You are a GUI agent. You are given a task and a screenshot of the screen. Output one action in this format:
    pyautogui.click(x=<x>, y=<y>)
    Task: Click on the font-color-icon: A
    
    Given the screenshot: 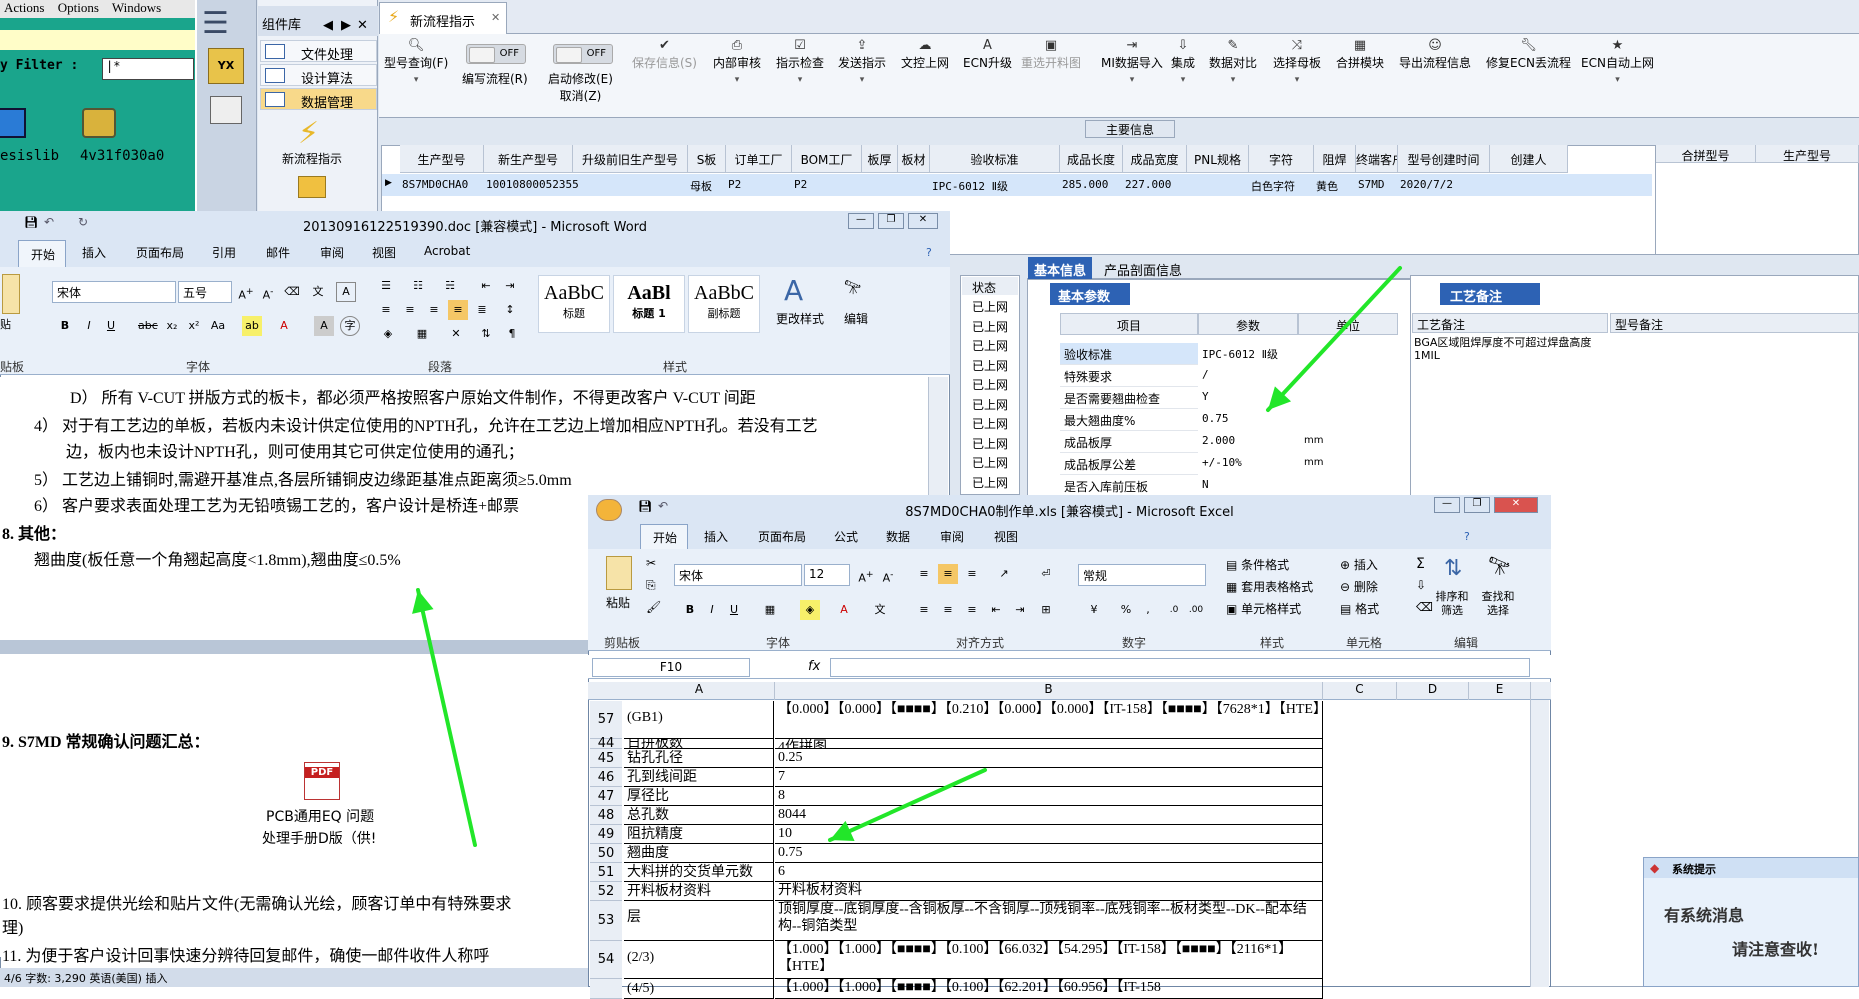 What is the action you would take?
    pyautogui.click(x=284, y=326)
    